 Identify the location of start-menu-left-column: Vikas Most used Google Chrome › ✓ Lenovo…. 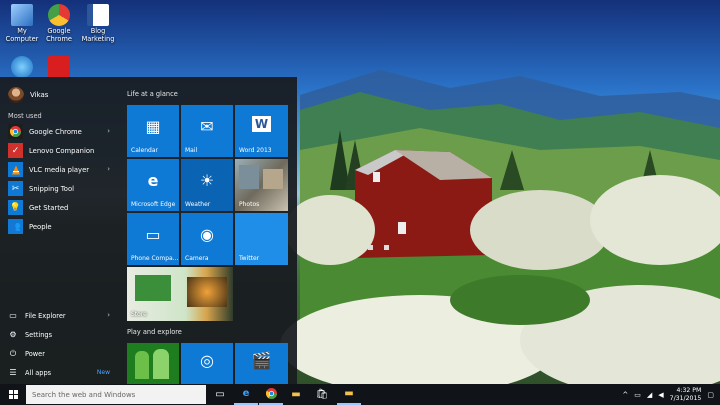
(59, 230).